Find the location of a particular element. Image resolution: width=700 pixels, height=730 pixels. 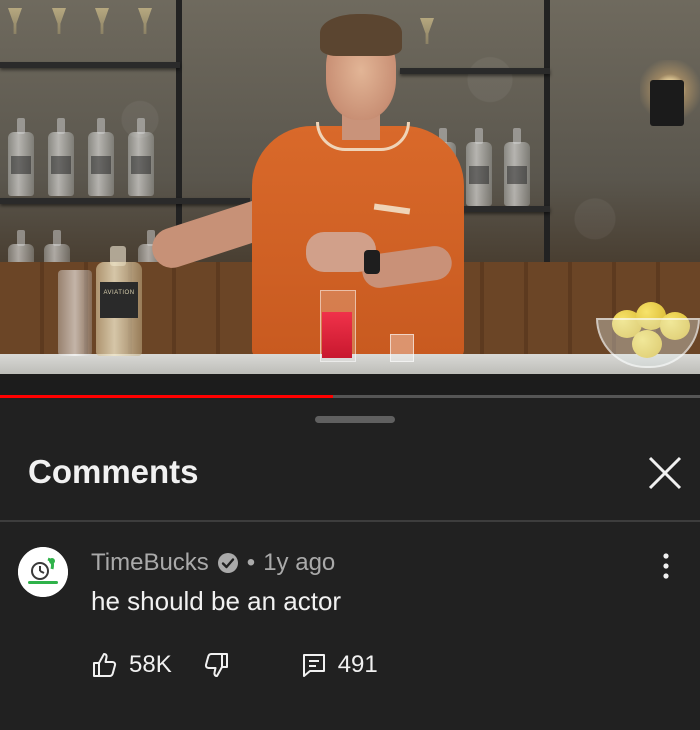

dislike-button is located at coordinates (216, 665).